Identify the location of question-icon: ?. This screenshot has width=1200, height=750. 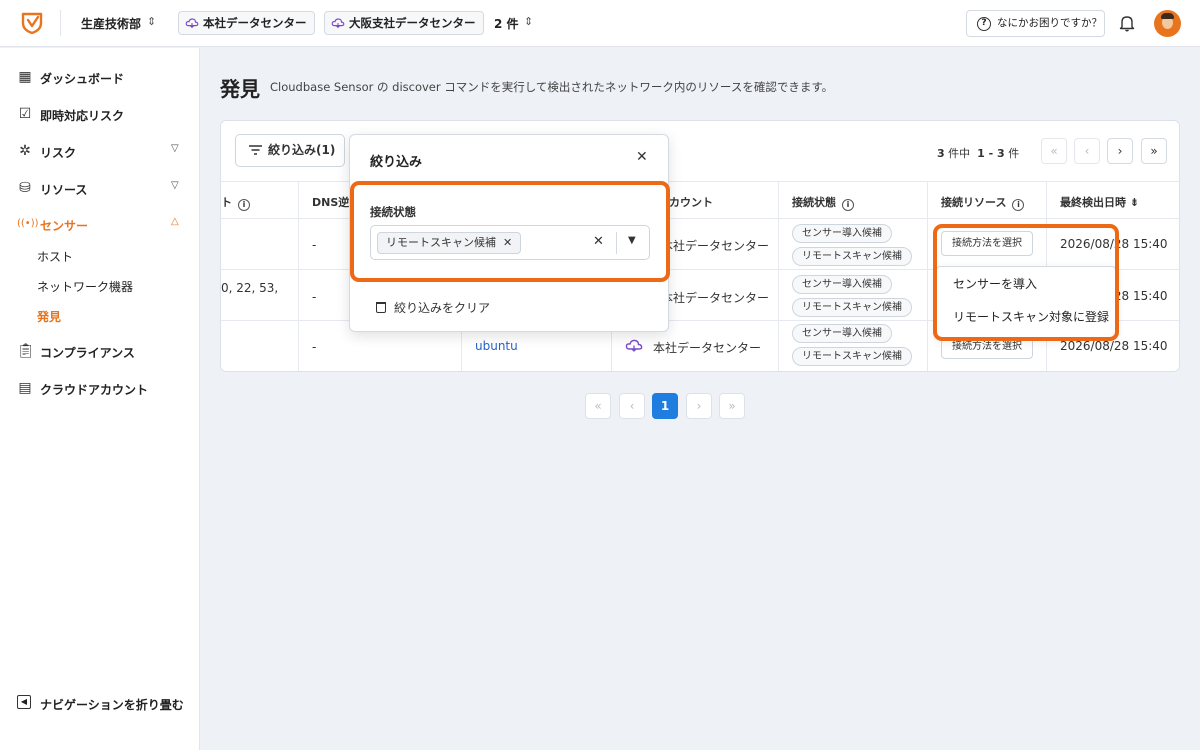
(984, 24).